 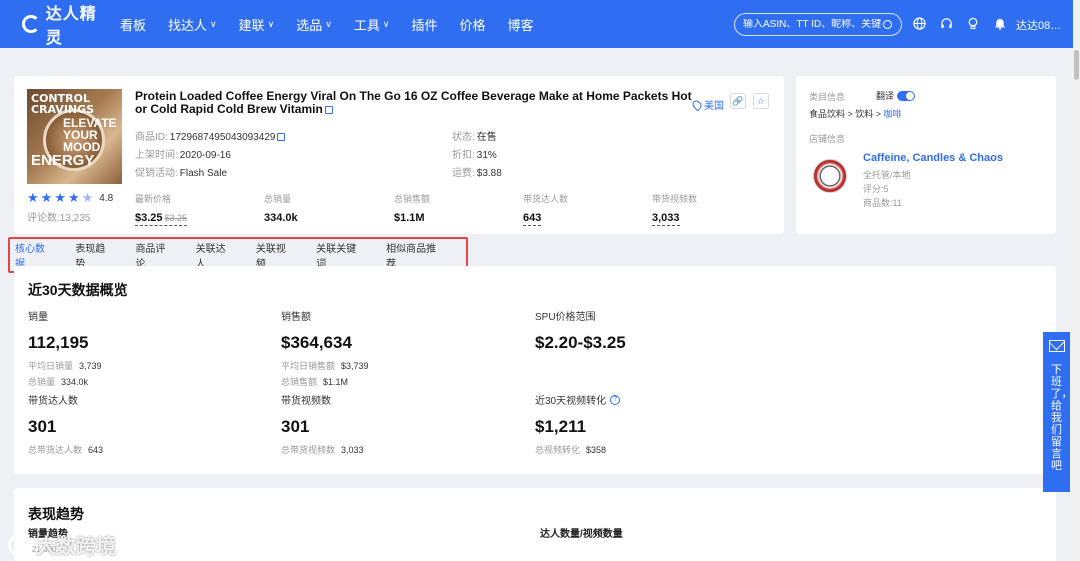 I want to click on globe-icon, so click(x=919, y=23).